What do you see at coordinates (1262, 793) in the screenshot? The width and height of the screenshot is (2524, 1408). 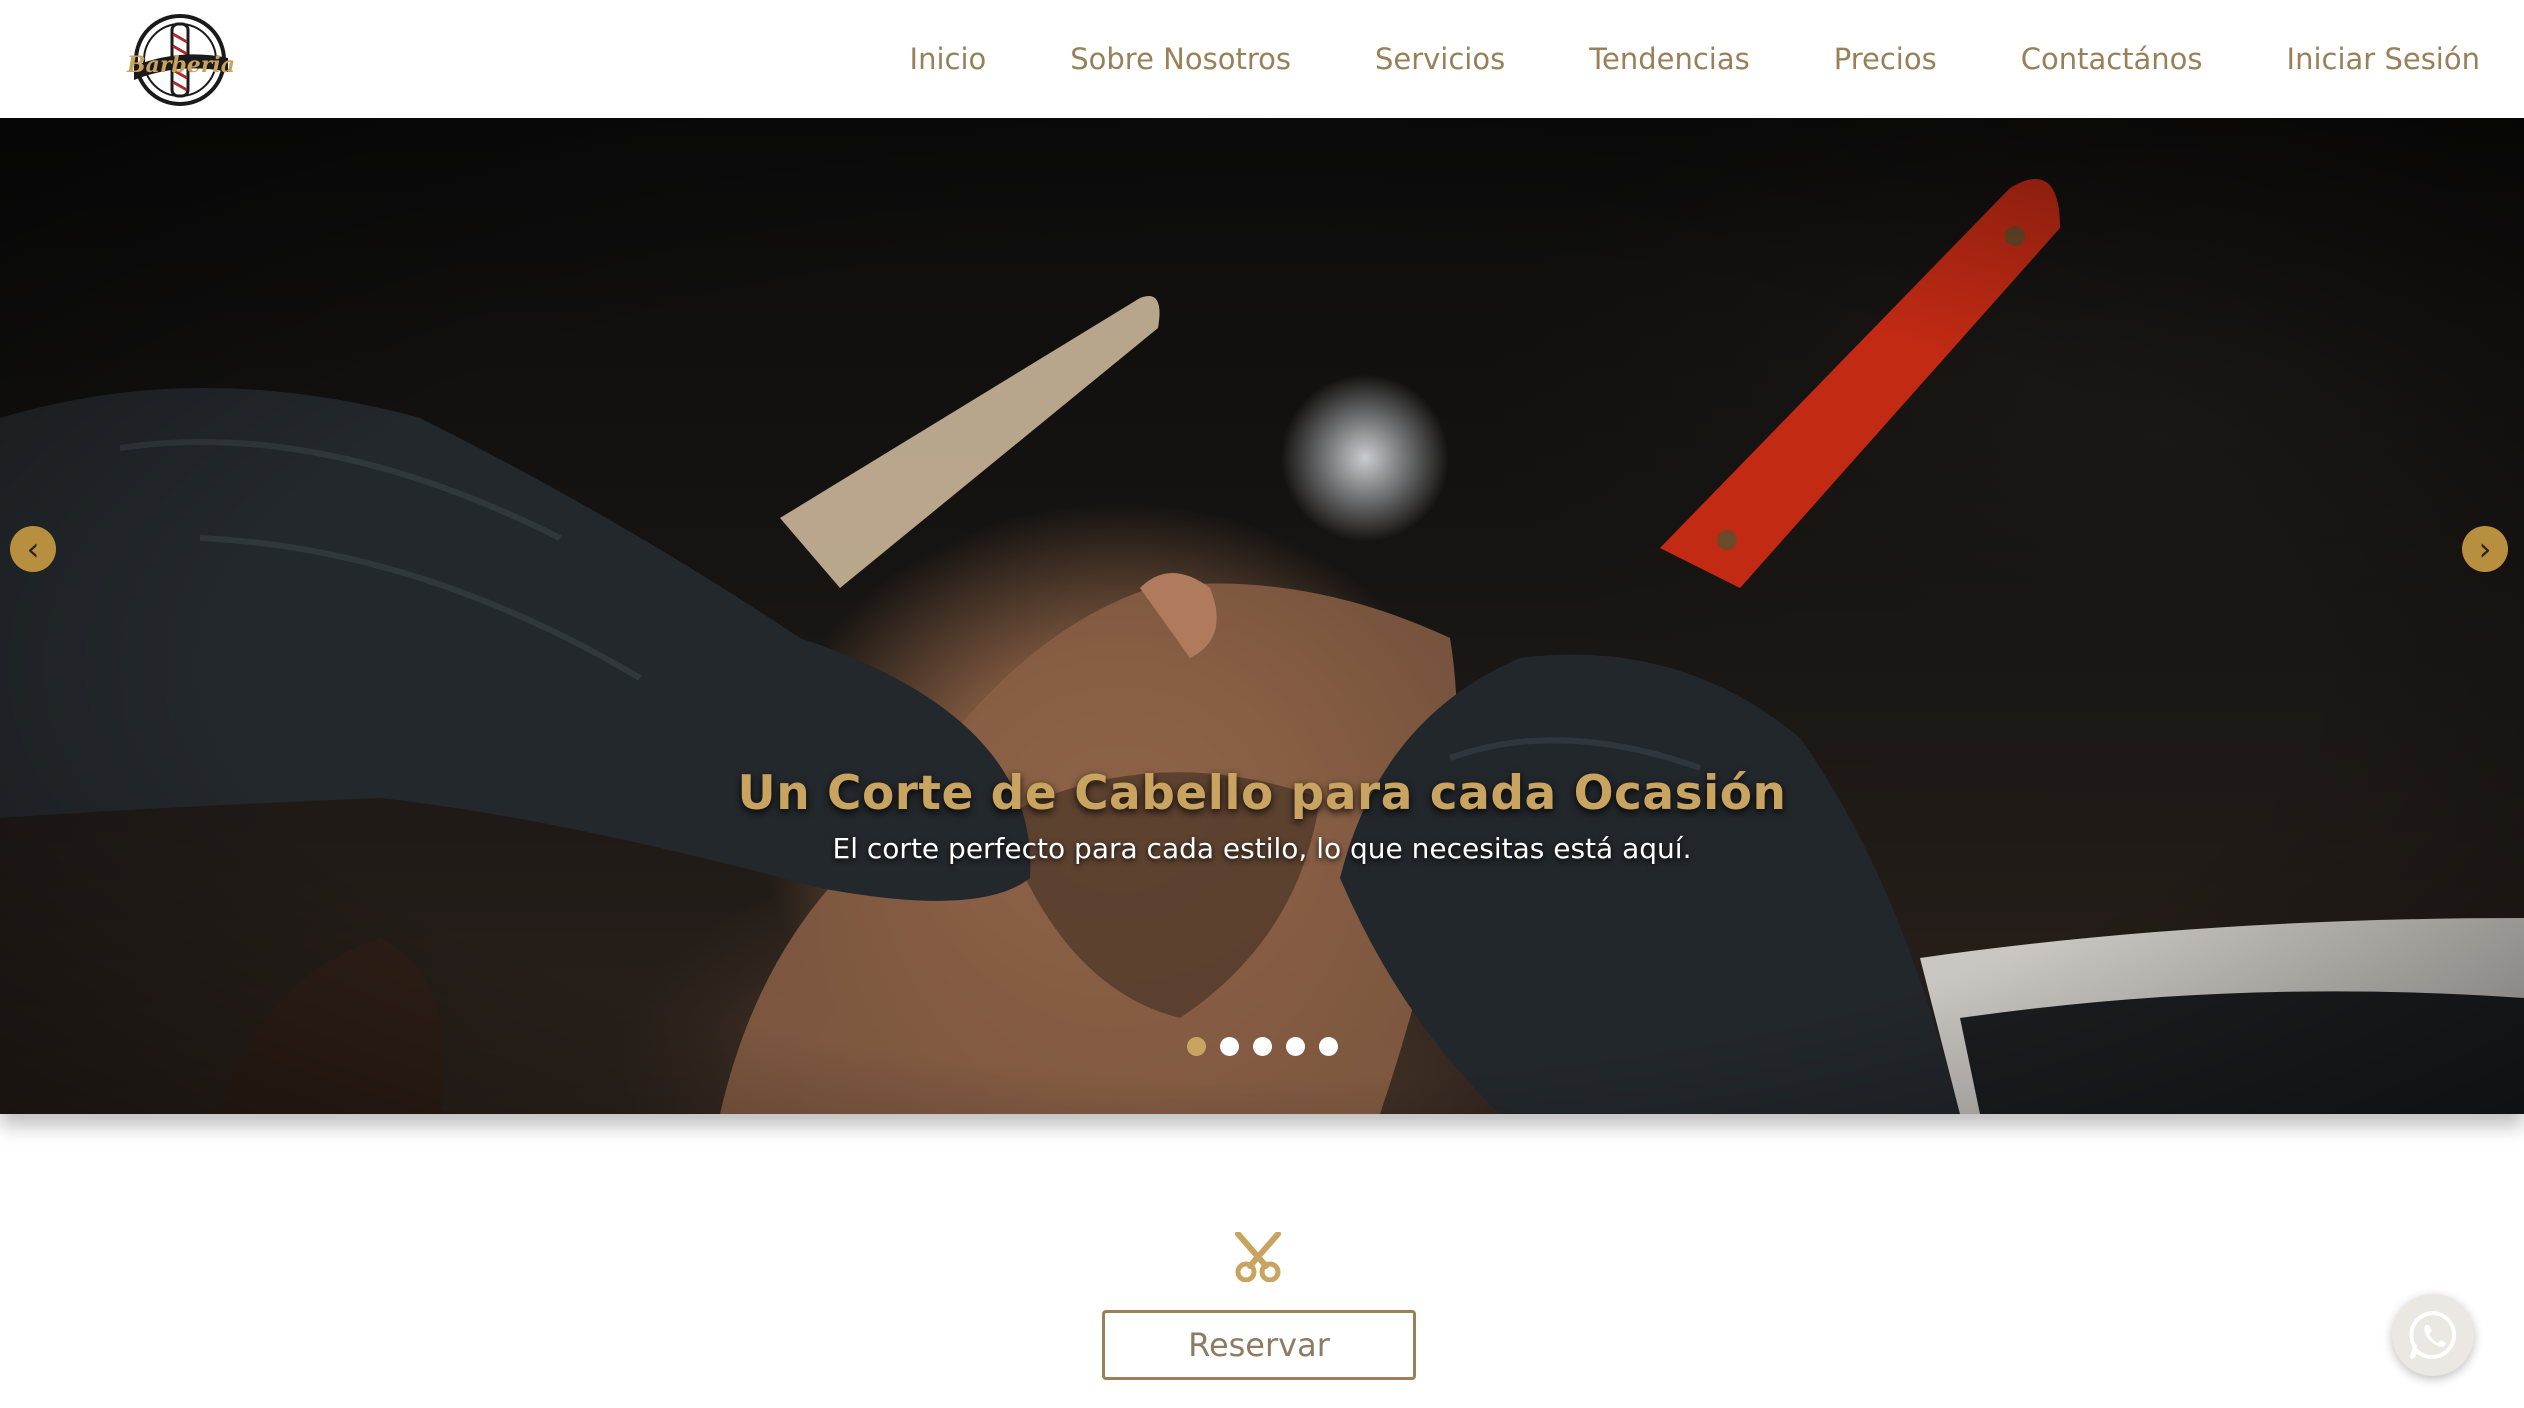 I see `hero-title: Un Corte de Cabello para cada Ocasión` at bounding box center [1262, 793].